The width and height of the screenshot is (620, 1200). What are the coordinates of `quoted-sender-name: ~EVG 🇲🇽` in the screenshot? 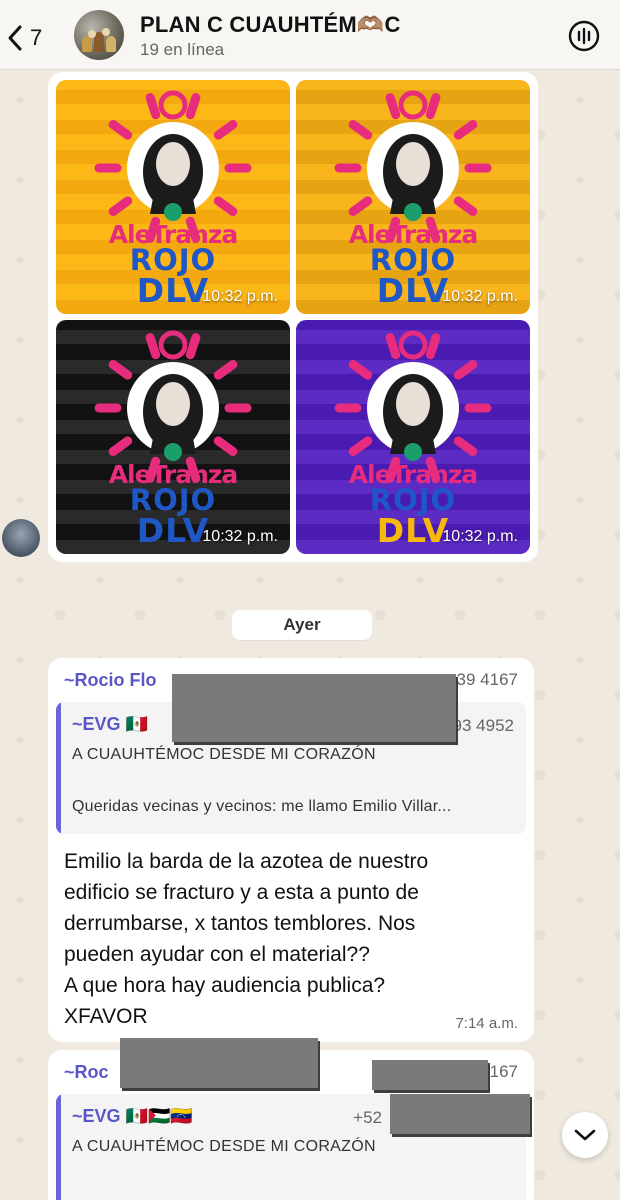 It's located at (110, 724).